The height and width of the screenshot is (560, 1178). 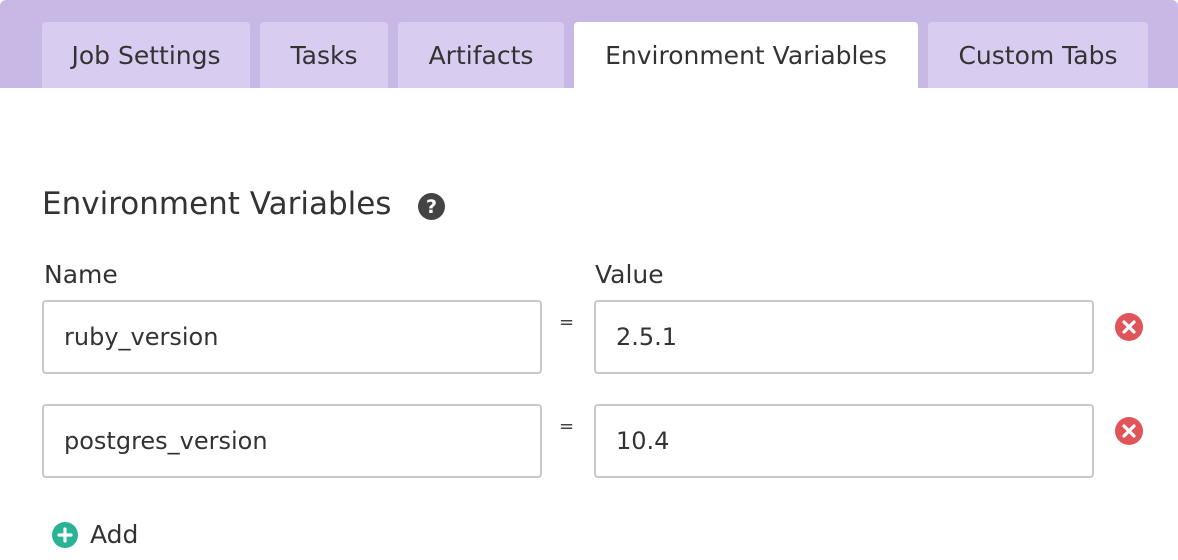 I want to click on tab-tasks: Tasks, so click(x=324, y=55).